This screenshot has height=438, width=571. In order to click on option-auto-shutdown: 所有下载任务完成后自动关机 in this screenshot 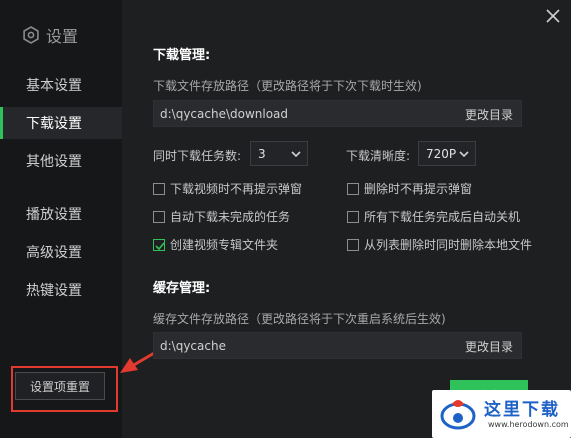, I will do `click(433, 216)`.